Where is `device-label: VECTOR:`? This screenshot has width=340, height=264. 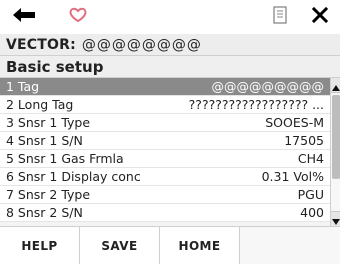
device-label: VECTOR: is located at coordinates (41, 44).